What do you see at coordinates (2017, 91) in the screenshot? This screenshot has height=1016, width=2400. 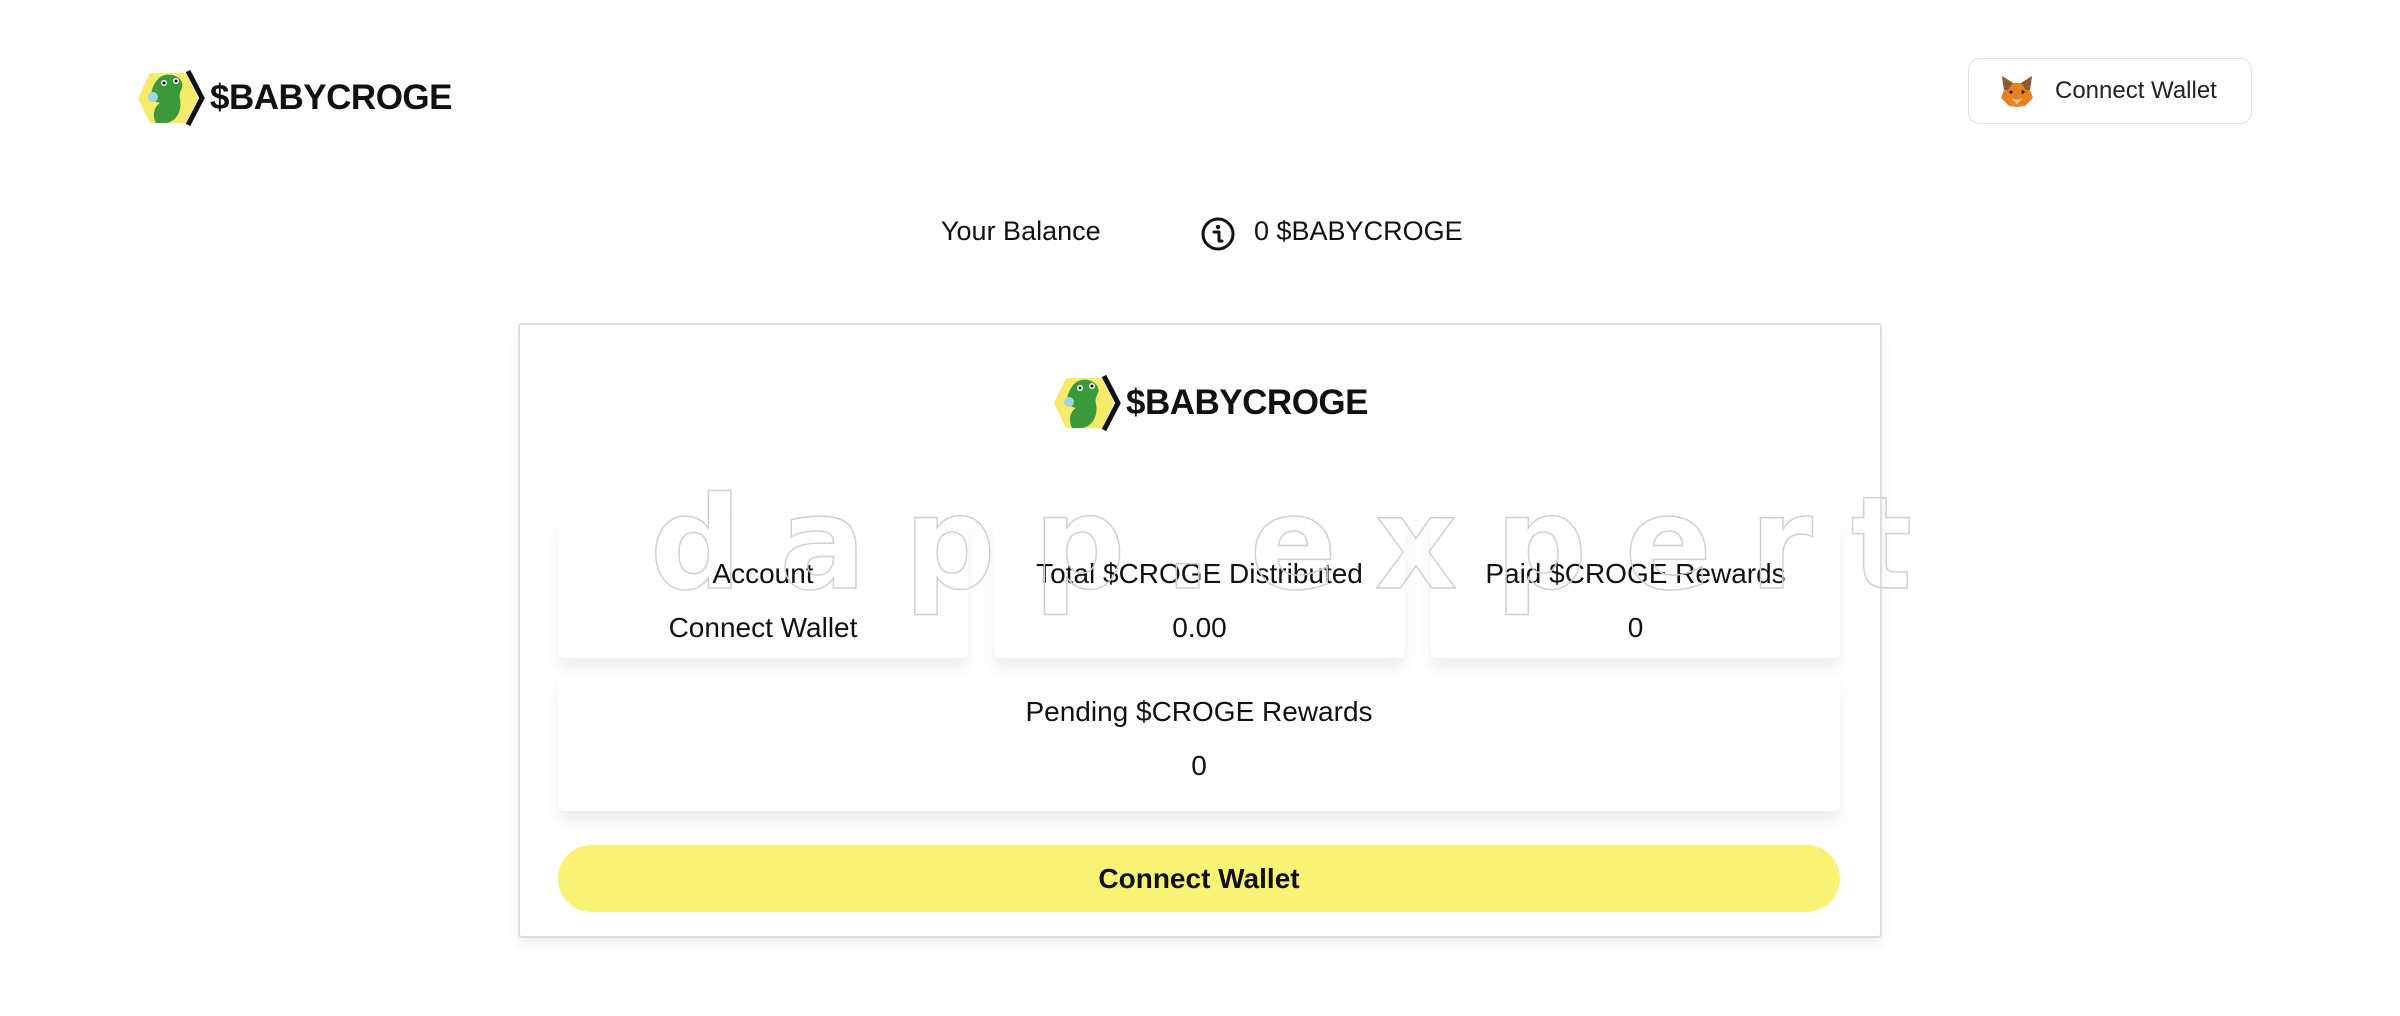 I see `metamask-fox-icon` at bounding box center [2017, 91].